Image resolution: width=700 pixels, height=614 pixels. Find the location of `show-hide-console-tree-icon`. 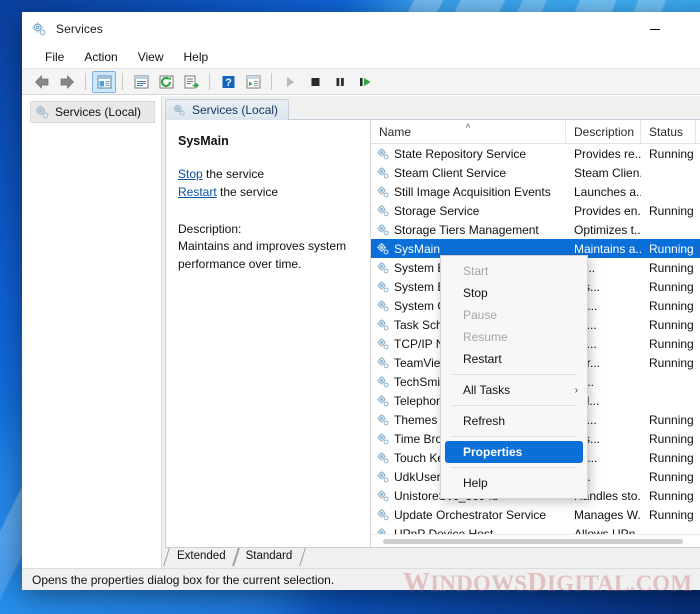

show-hide-console-tree-icon is located at coordinates (104, 81).